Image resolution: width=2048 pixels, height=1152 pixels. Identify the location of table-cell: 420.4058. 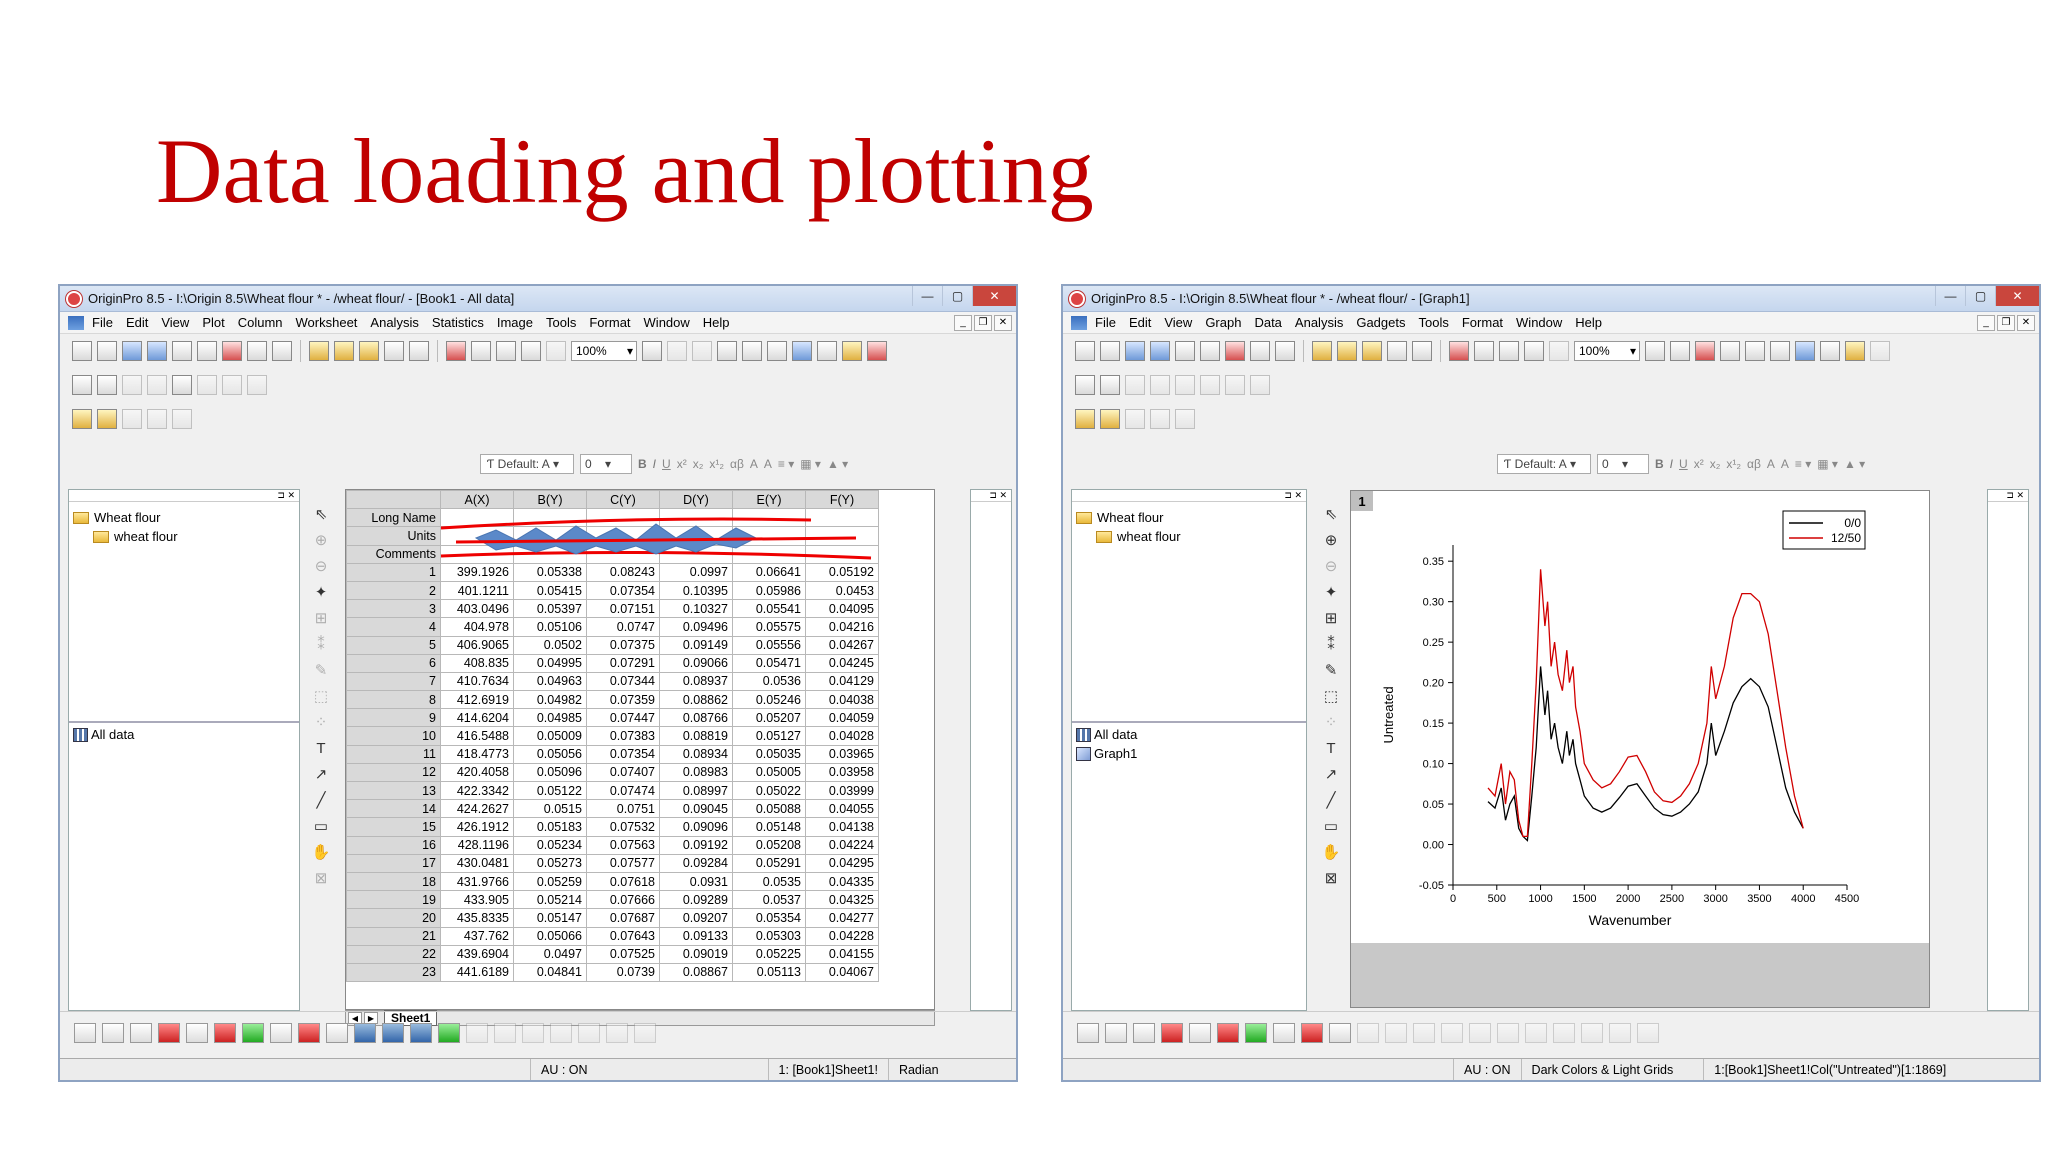
(477, 772).